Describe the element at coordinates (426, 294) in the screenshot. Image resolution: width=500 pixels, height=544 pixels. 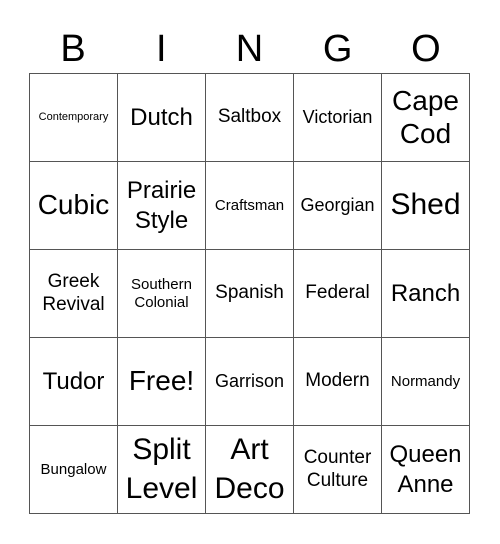
I see `bingo-cell: Ranch` at that location.